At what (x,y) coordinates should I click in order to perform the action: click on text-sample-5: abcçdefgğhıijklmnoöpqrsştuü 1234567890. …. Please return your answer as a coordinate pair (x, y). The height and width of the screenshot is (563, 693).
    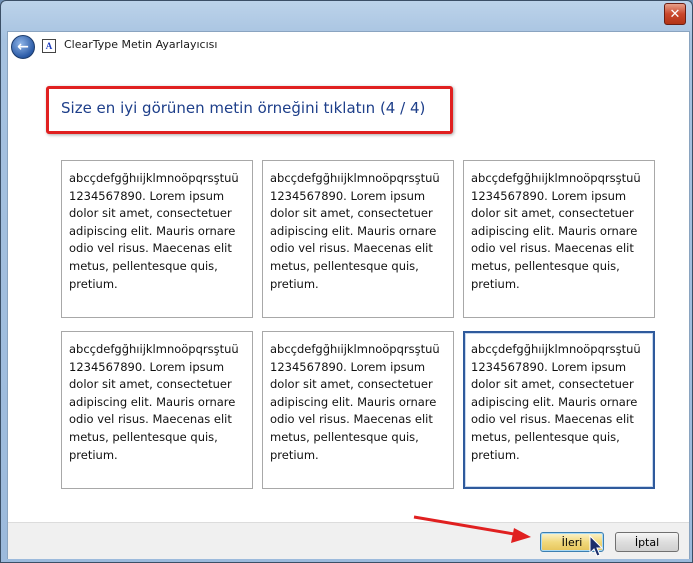
    Looking at the image, I should click on (358, 410).